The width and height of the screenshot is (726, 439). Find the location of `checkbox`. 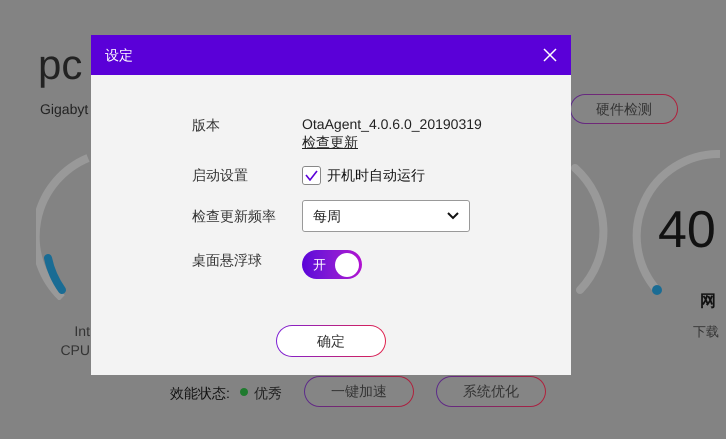

checkbox is located at coordinates (311, 175).